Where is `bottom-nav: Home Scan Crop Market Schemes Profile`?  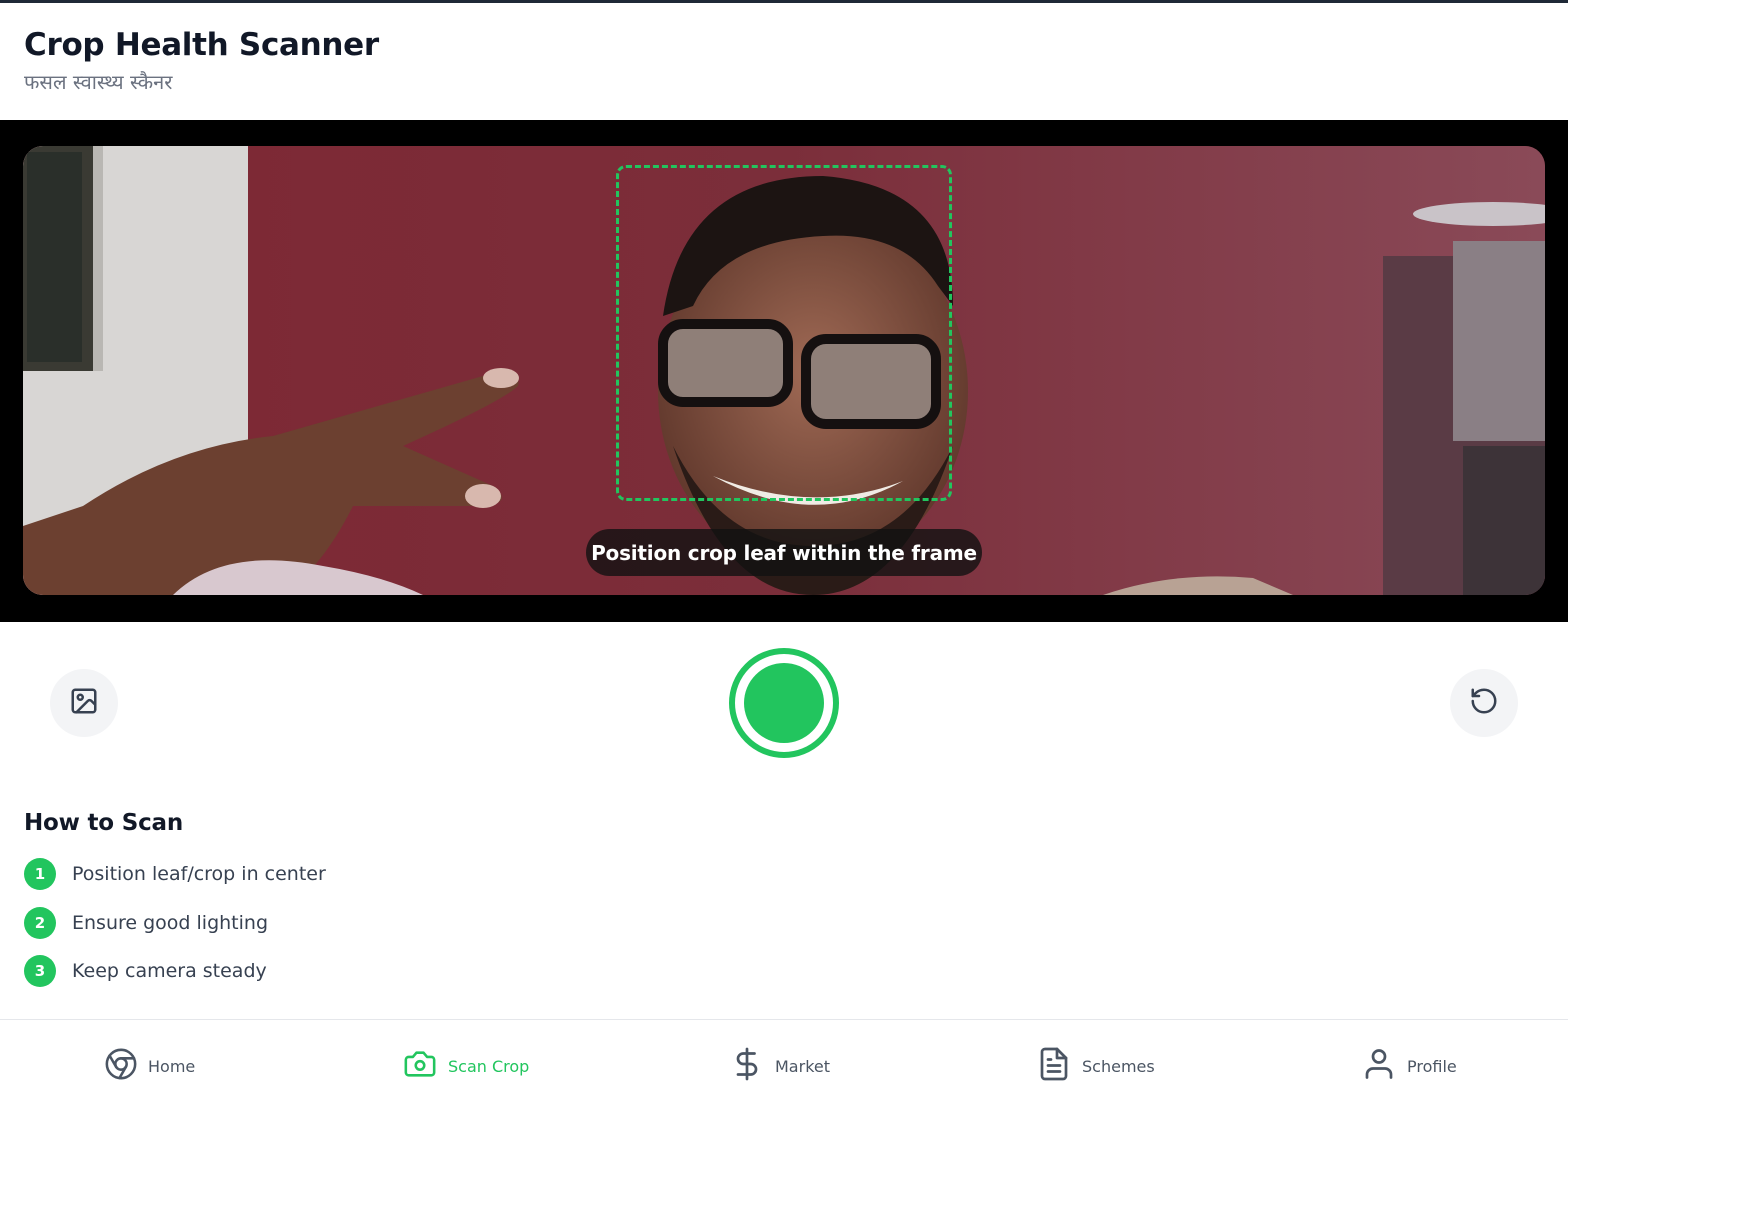 bottom-nav: Home Scan Crop Market Schemes Profile is located at coordinates (784, 1059).